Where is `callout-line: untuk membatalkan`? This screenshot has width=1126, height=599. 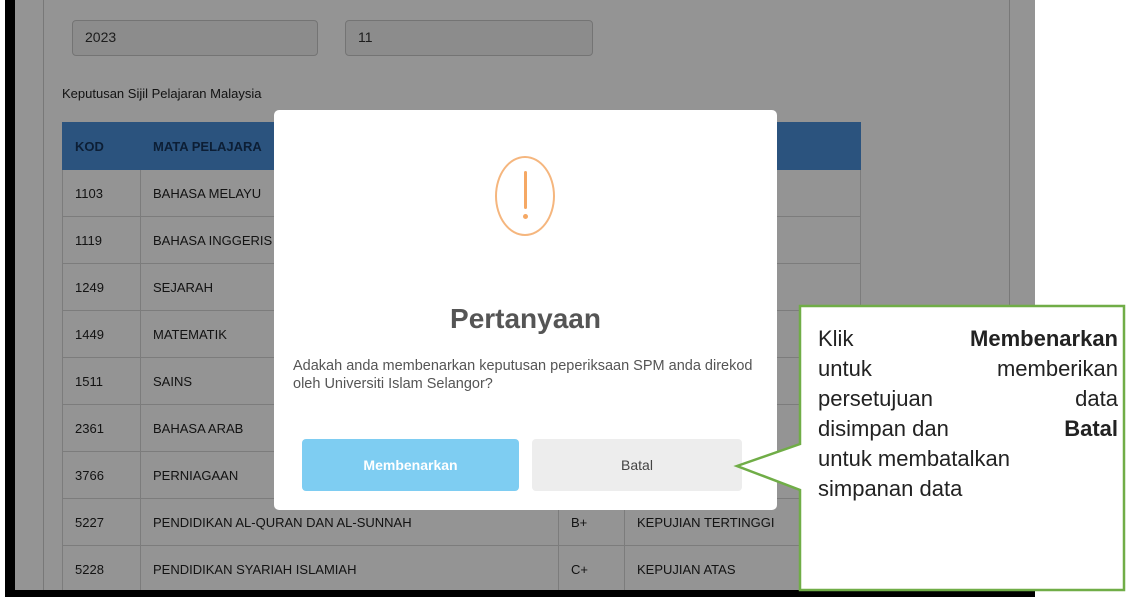 callout-line: untuk membatalkan is located at coordinates (968, 459).